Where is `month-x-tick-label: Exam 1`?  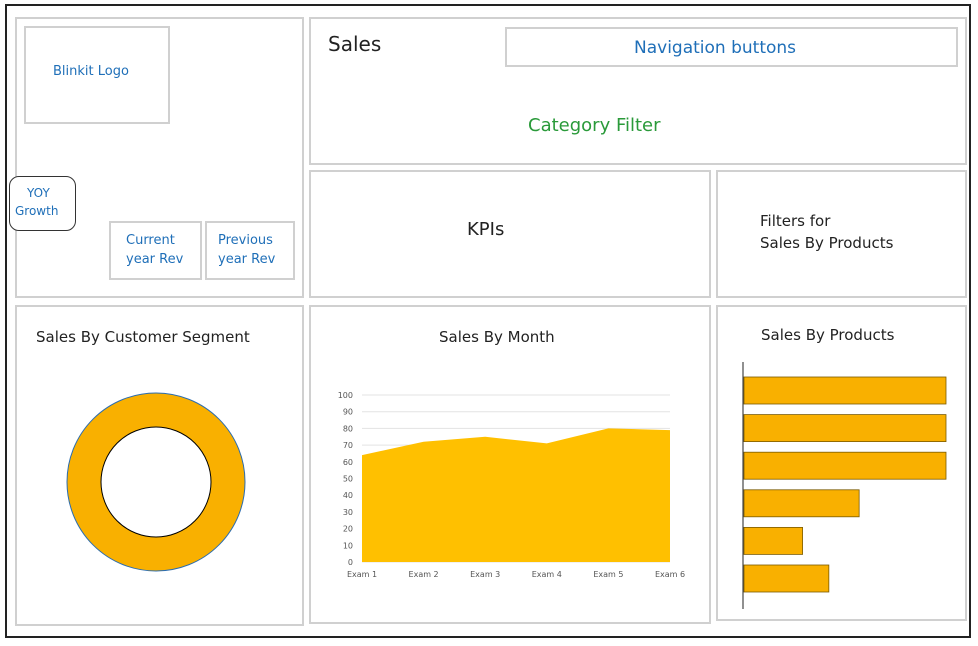 month-x-tick-label: Exam 1 is located at coordinates (362, 574).